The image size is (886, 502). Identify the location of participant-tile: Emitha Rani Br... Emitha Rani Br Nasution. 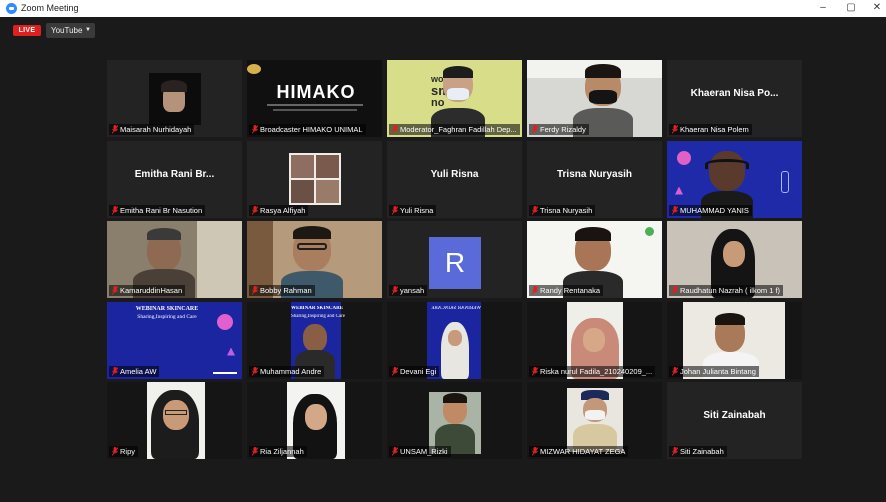
(174, 179).